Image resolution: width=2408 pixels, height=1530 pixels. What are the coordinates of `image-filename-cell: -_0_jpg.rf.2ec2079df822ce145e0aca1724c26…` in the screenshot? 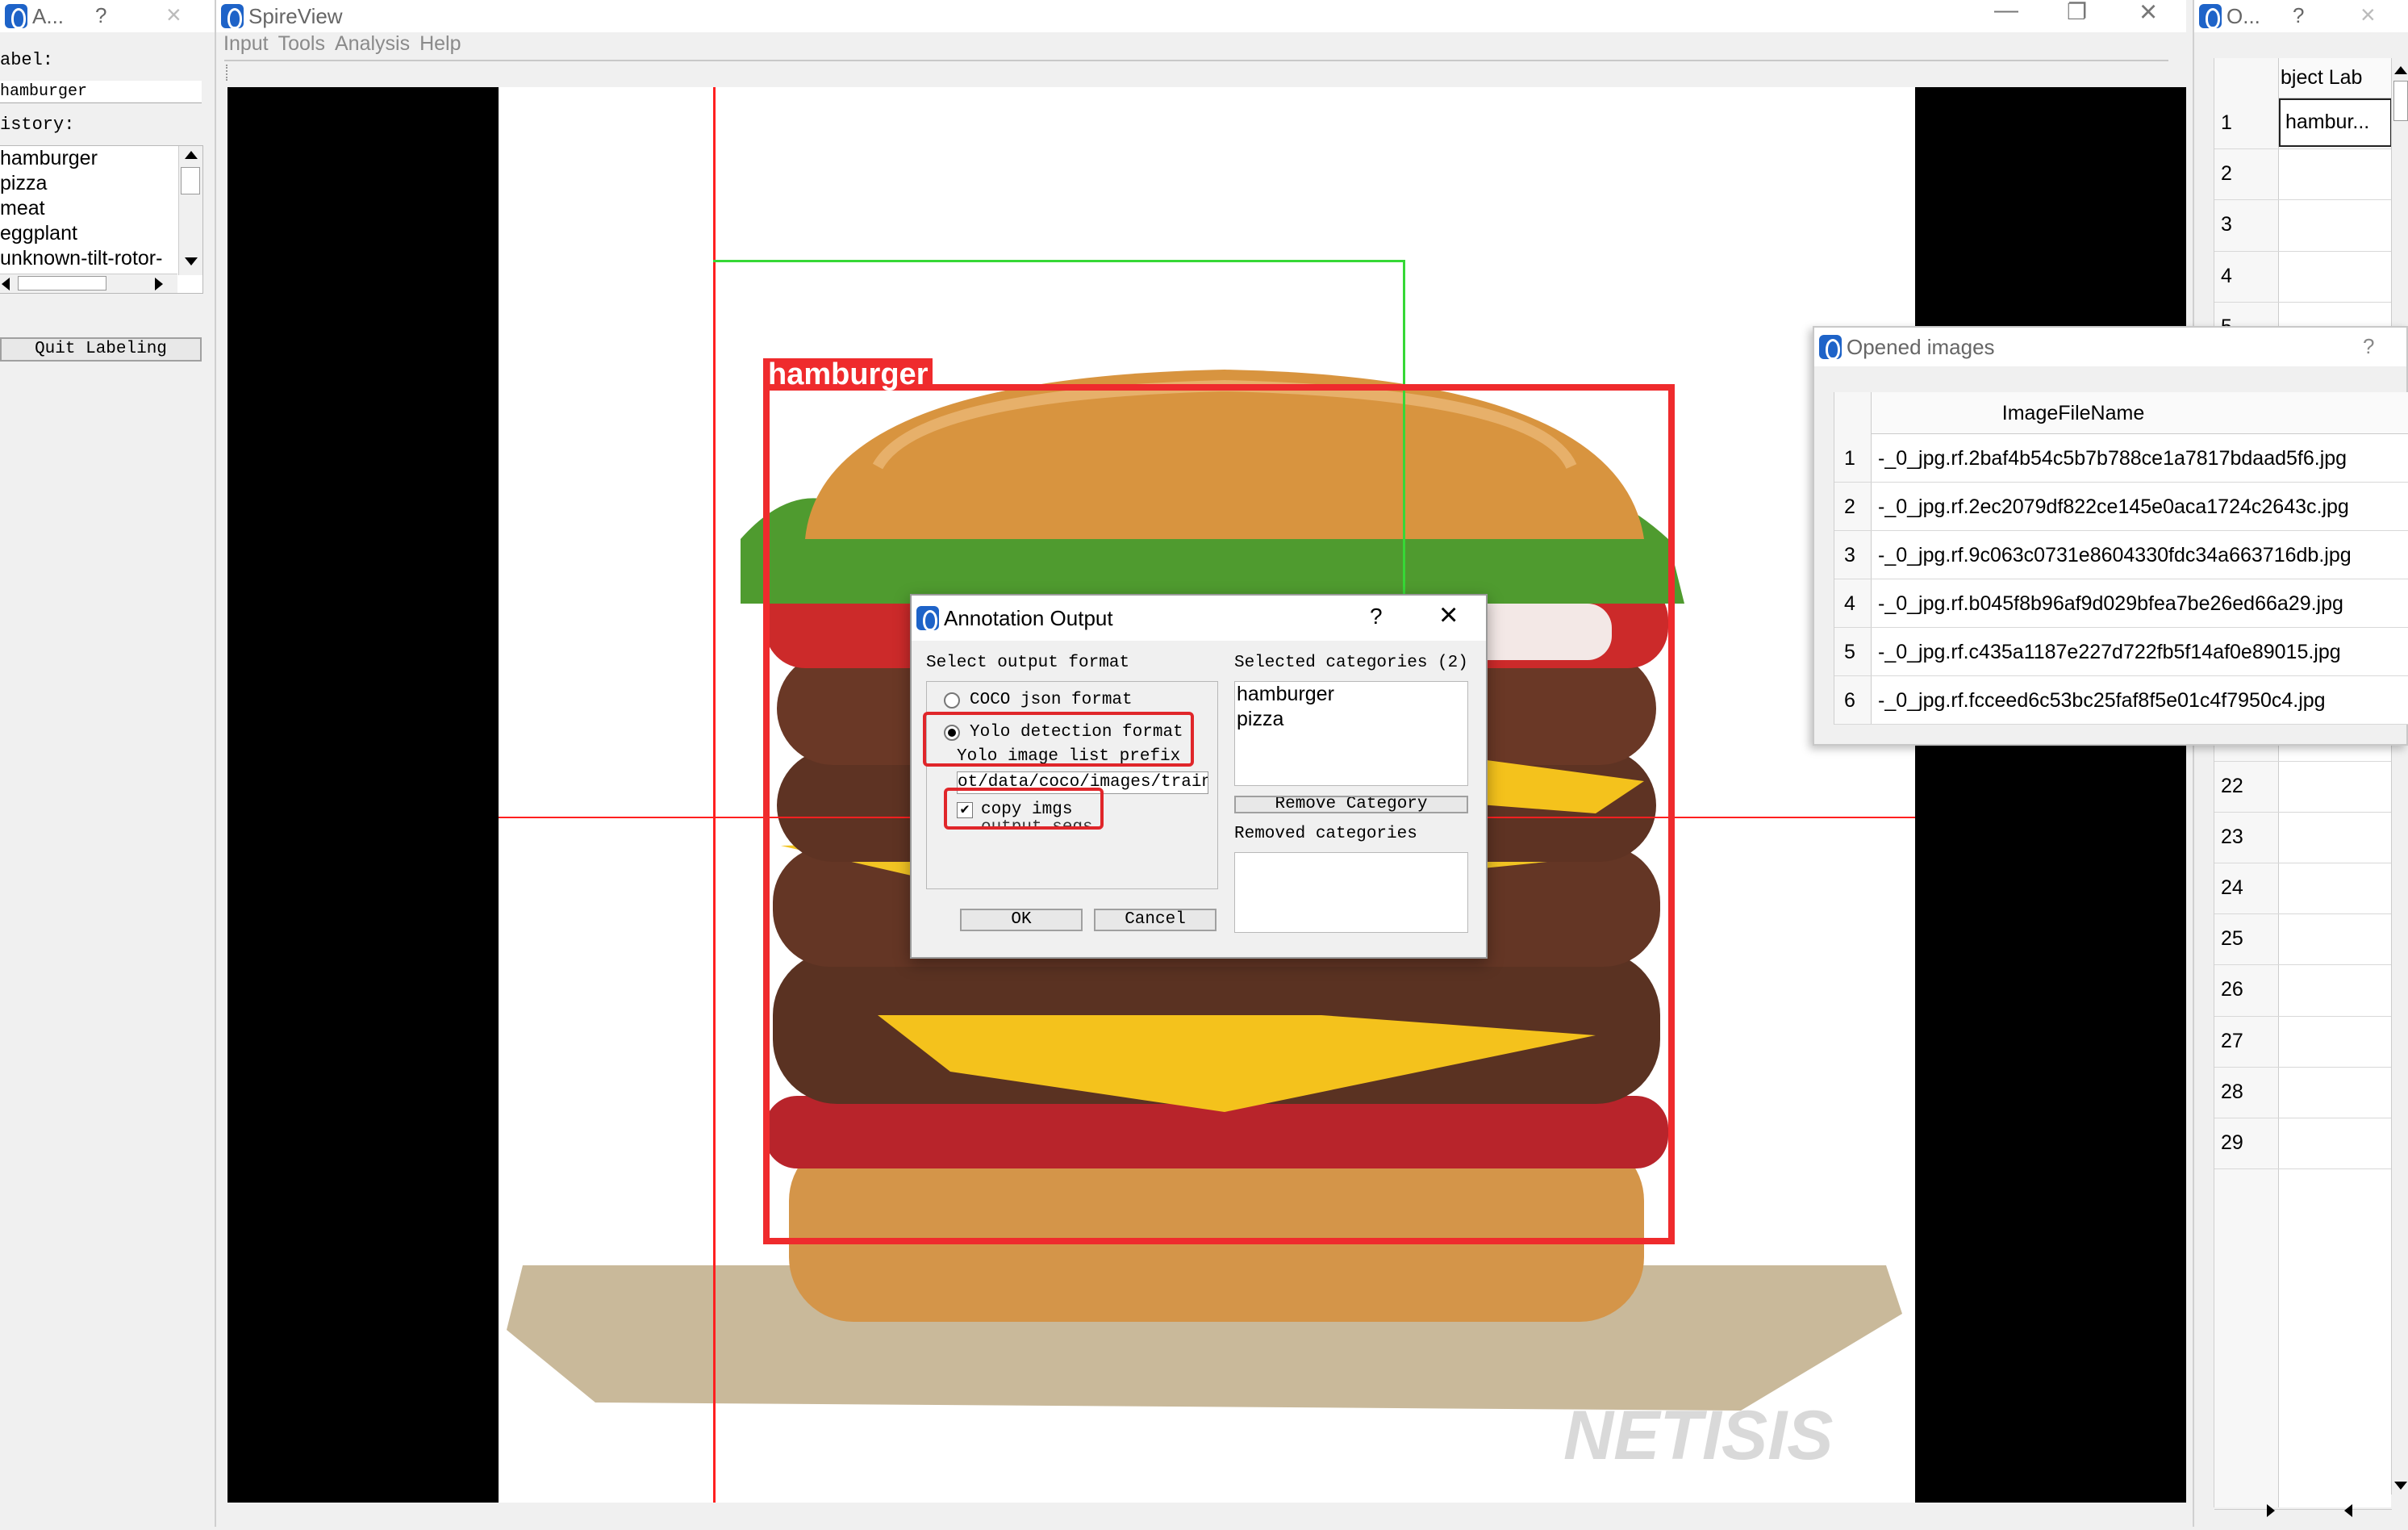 It's located at (2113, 507).